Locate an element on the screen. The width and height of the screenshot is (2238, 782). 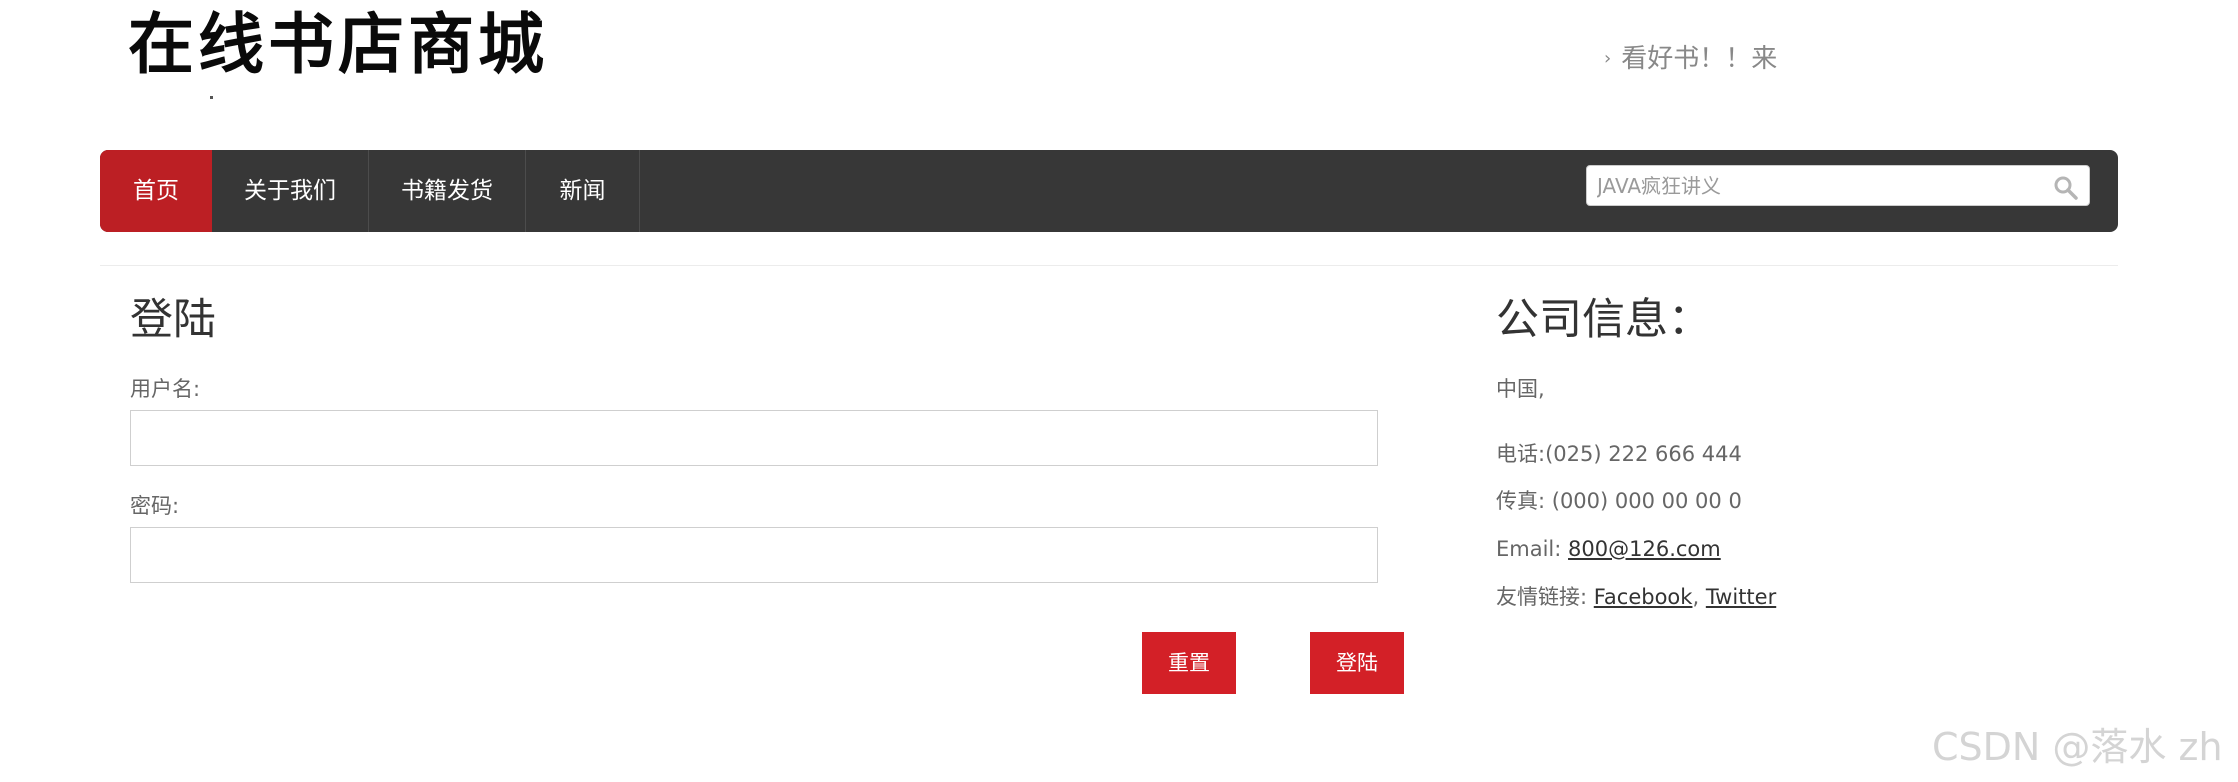
nav-item-home: 首页 is located at coordinates (156, 191).